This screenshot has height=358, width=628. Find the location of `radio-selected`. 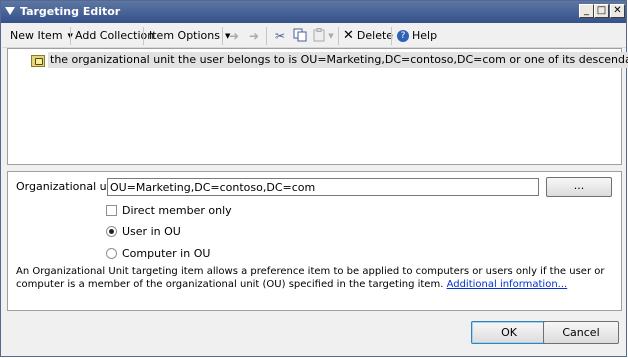

radio-selected is located at coordinates (111, 231).